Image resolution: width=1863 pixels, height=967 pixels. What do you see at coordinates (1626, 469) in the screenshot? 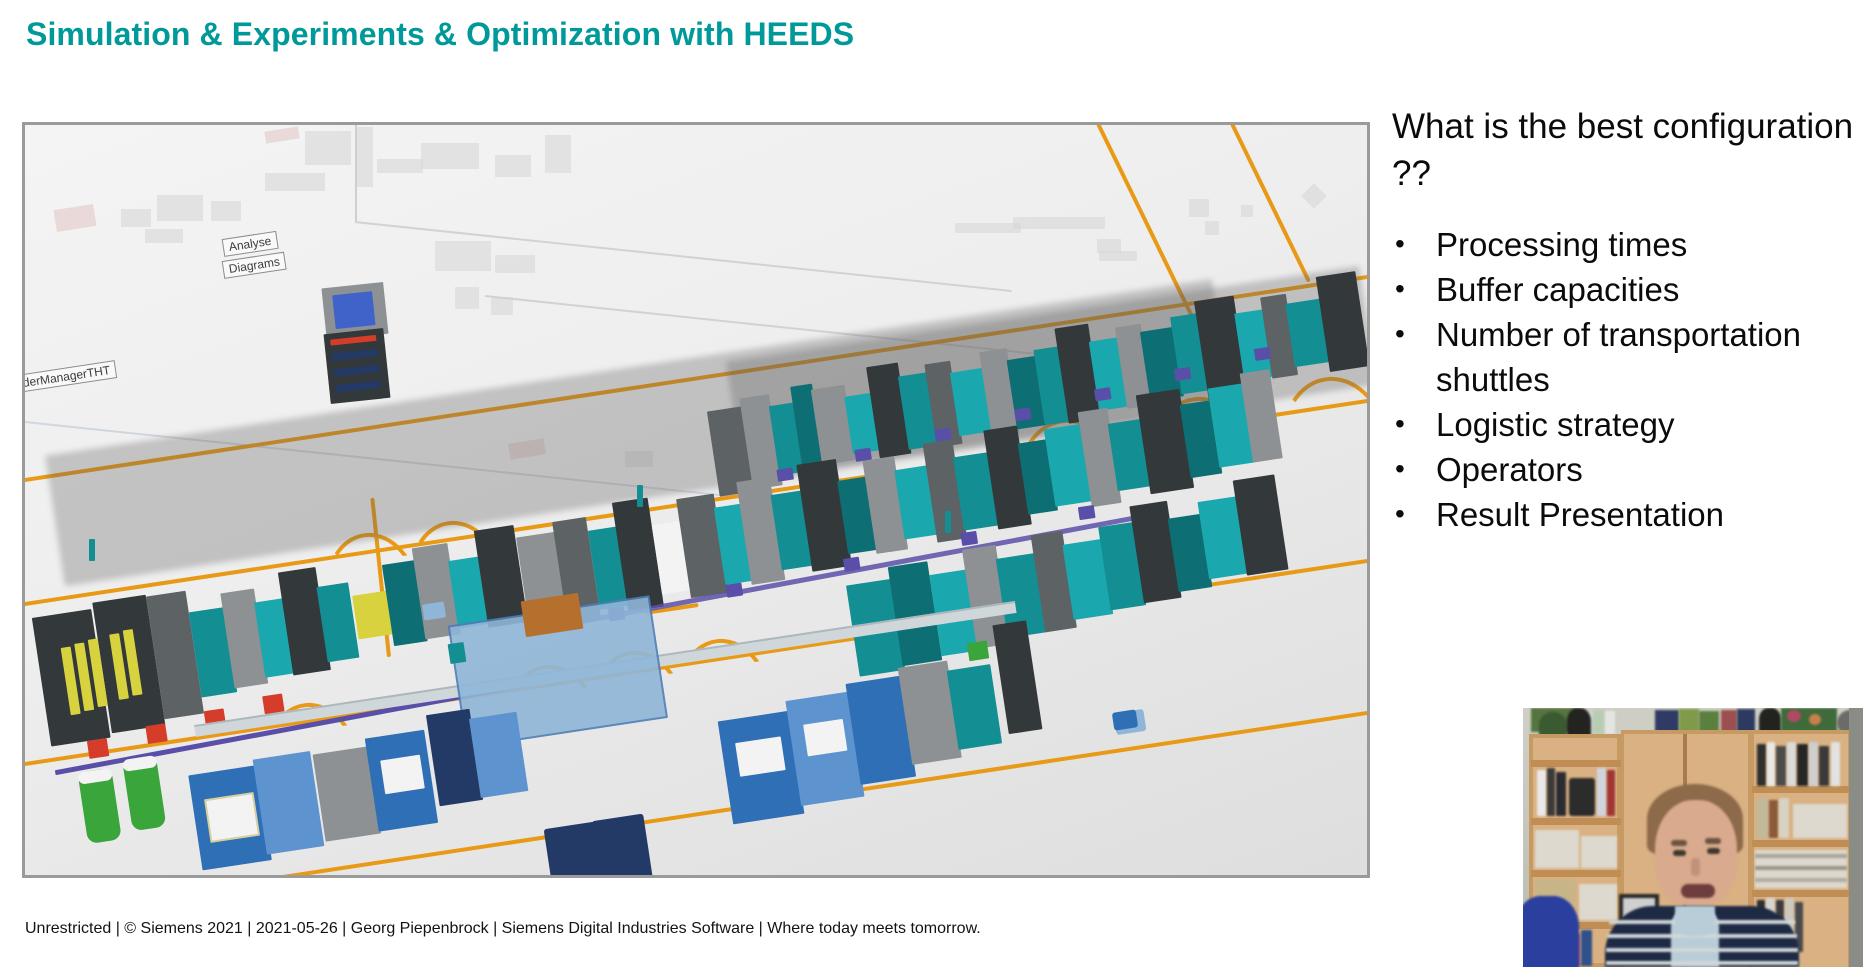
I see `list-item: Operators` at bounding box center [1626, 469].